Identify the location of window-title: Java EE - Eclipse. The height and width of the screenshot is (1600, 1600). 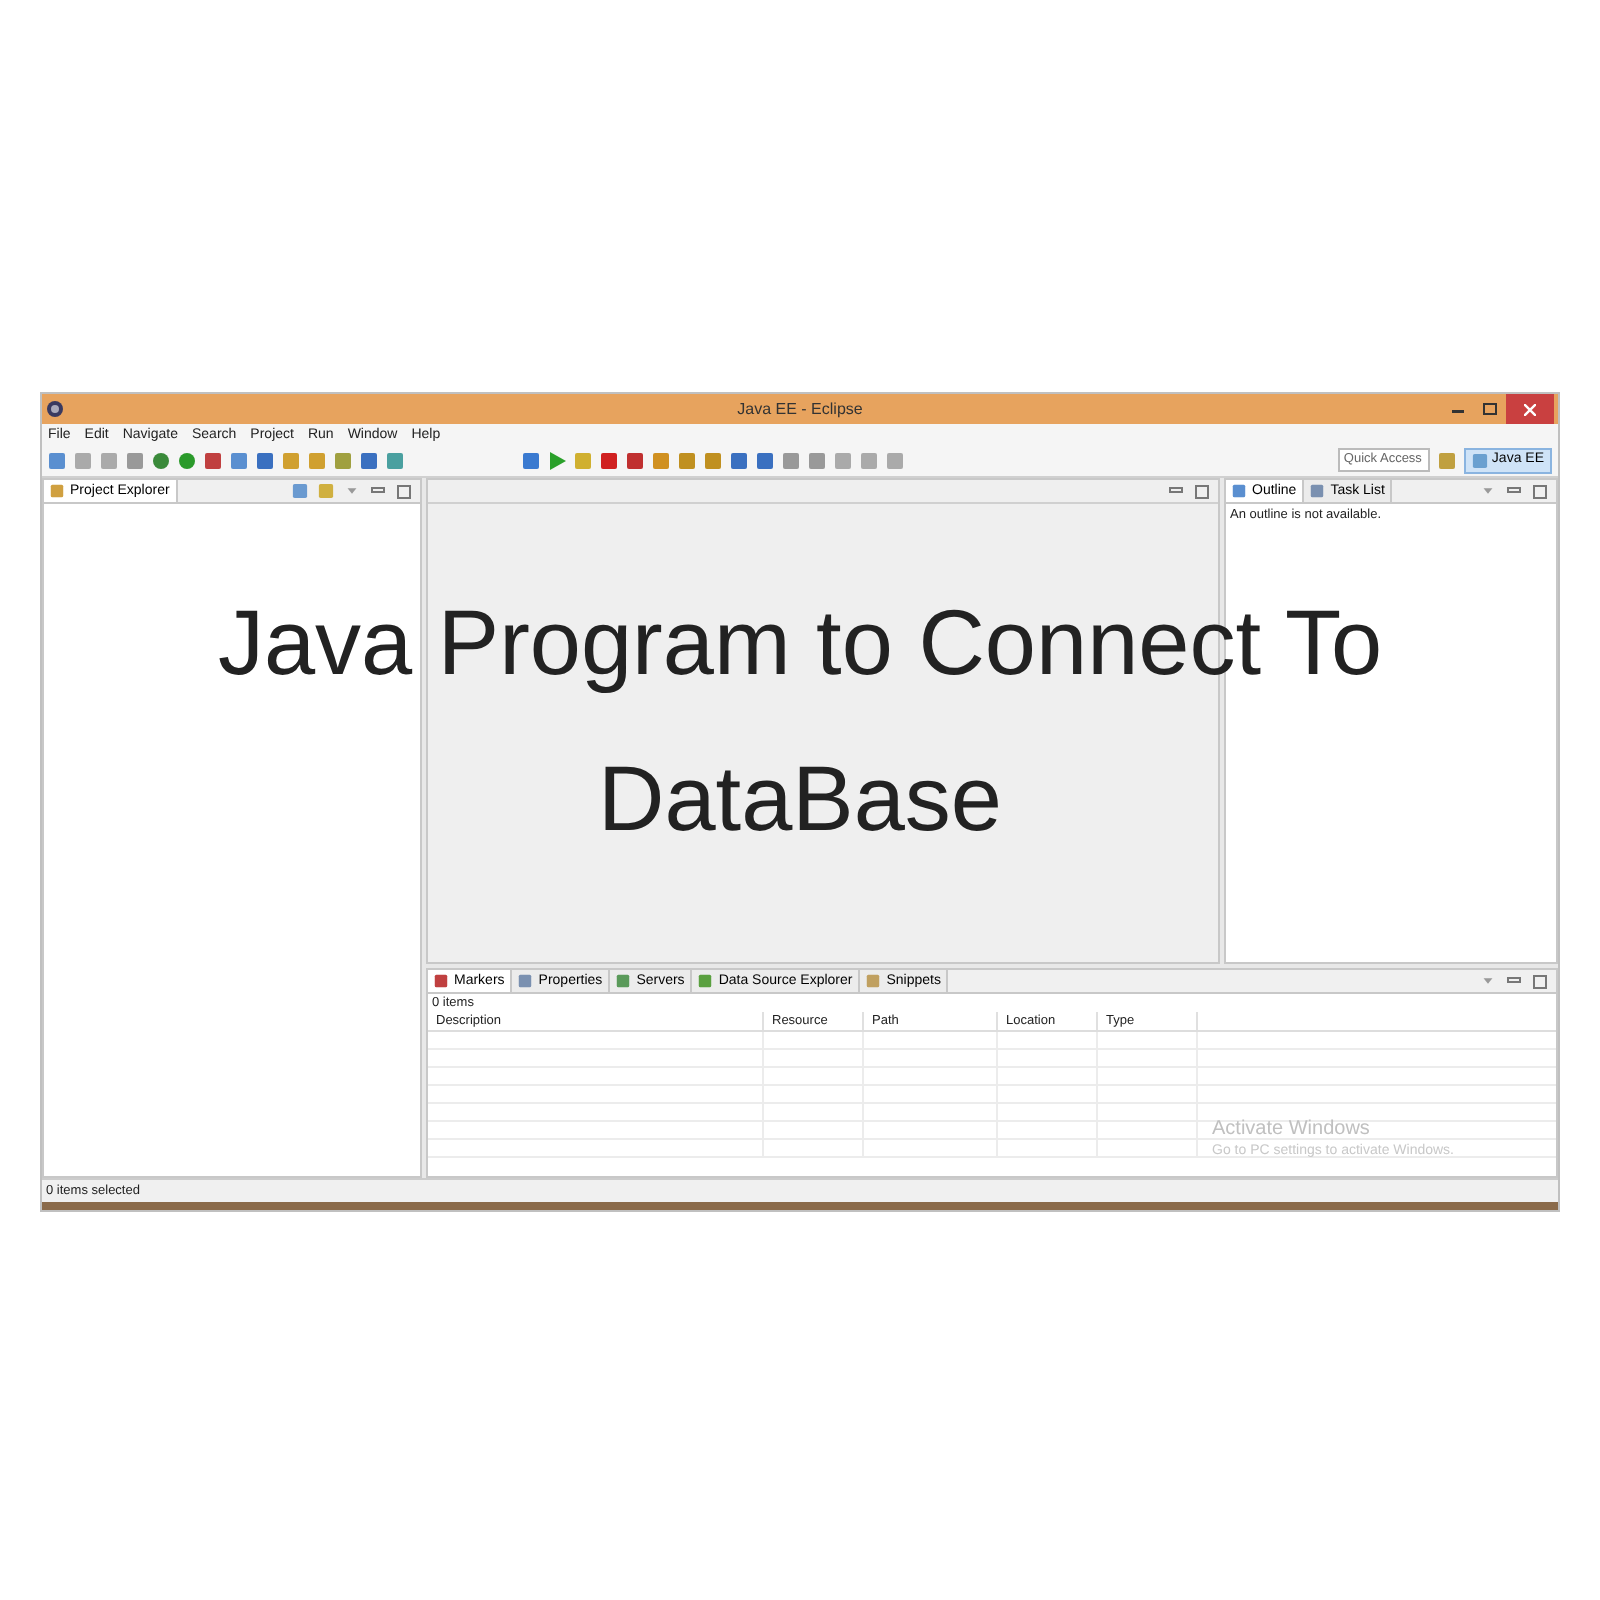
(800, 409).